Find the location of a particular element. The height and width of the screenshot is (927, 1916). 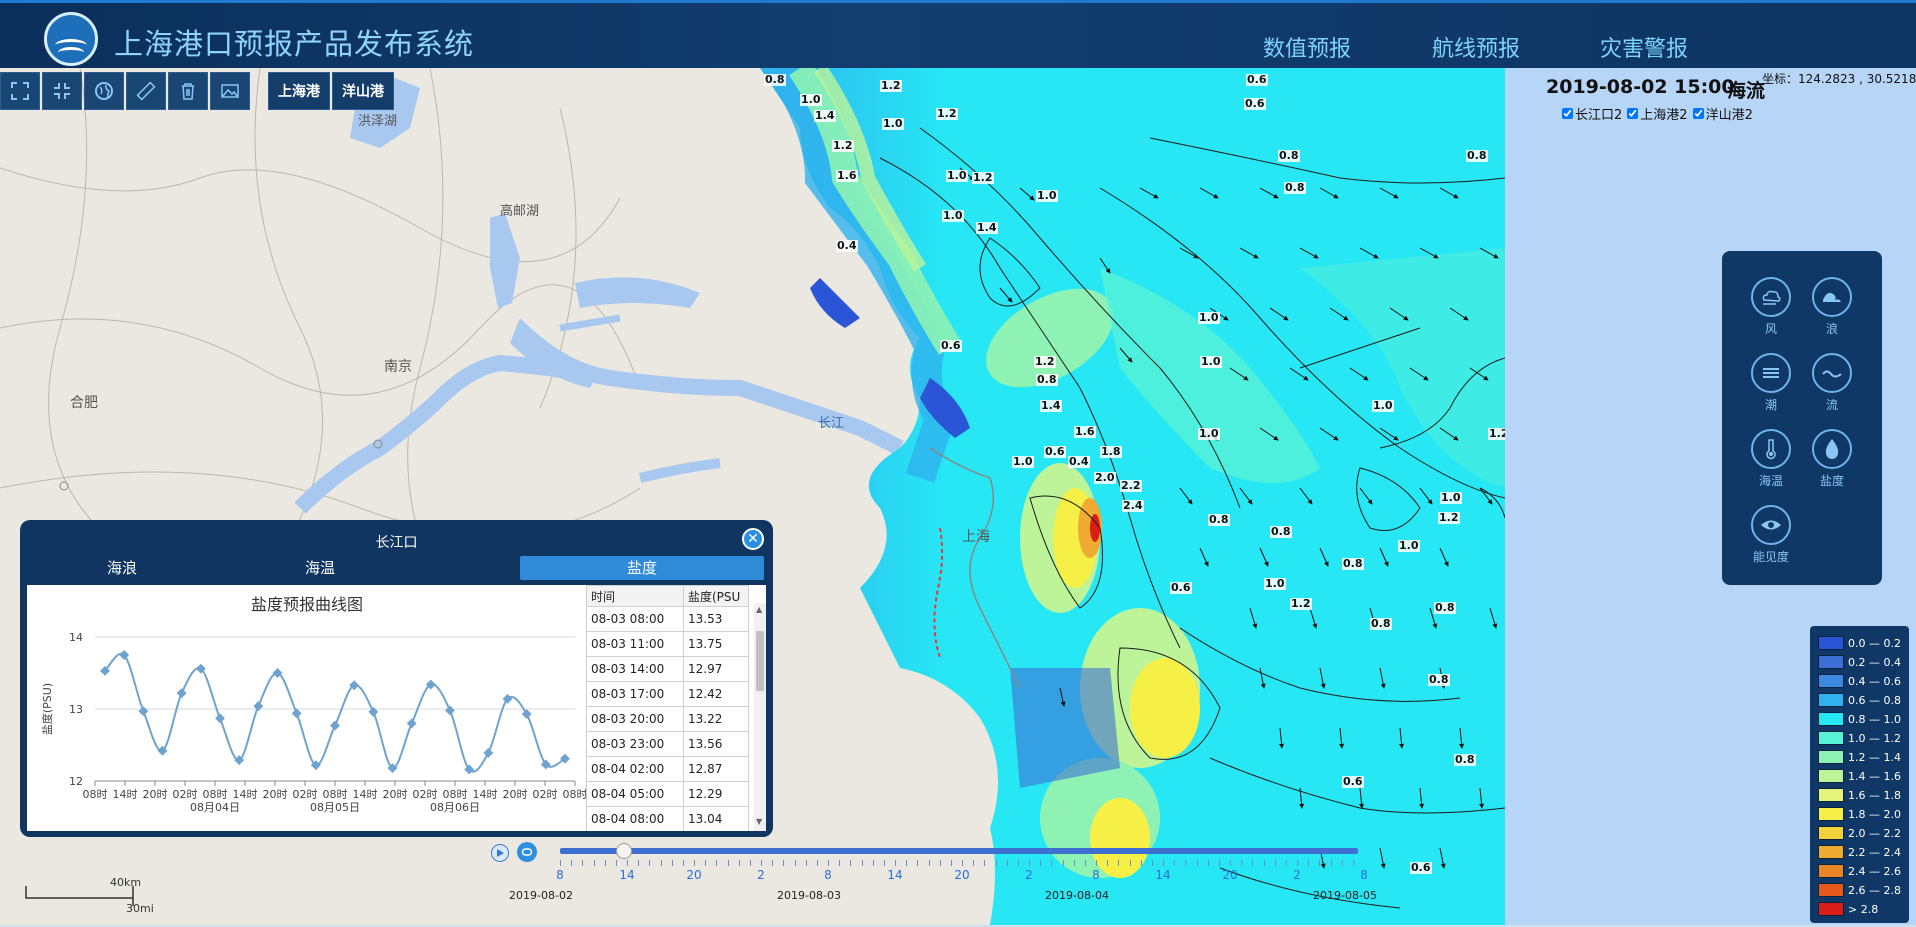

time-cell: 08-03 14:00 is located at coordinates (635, 669).